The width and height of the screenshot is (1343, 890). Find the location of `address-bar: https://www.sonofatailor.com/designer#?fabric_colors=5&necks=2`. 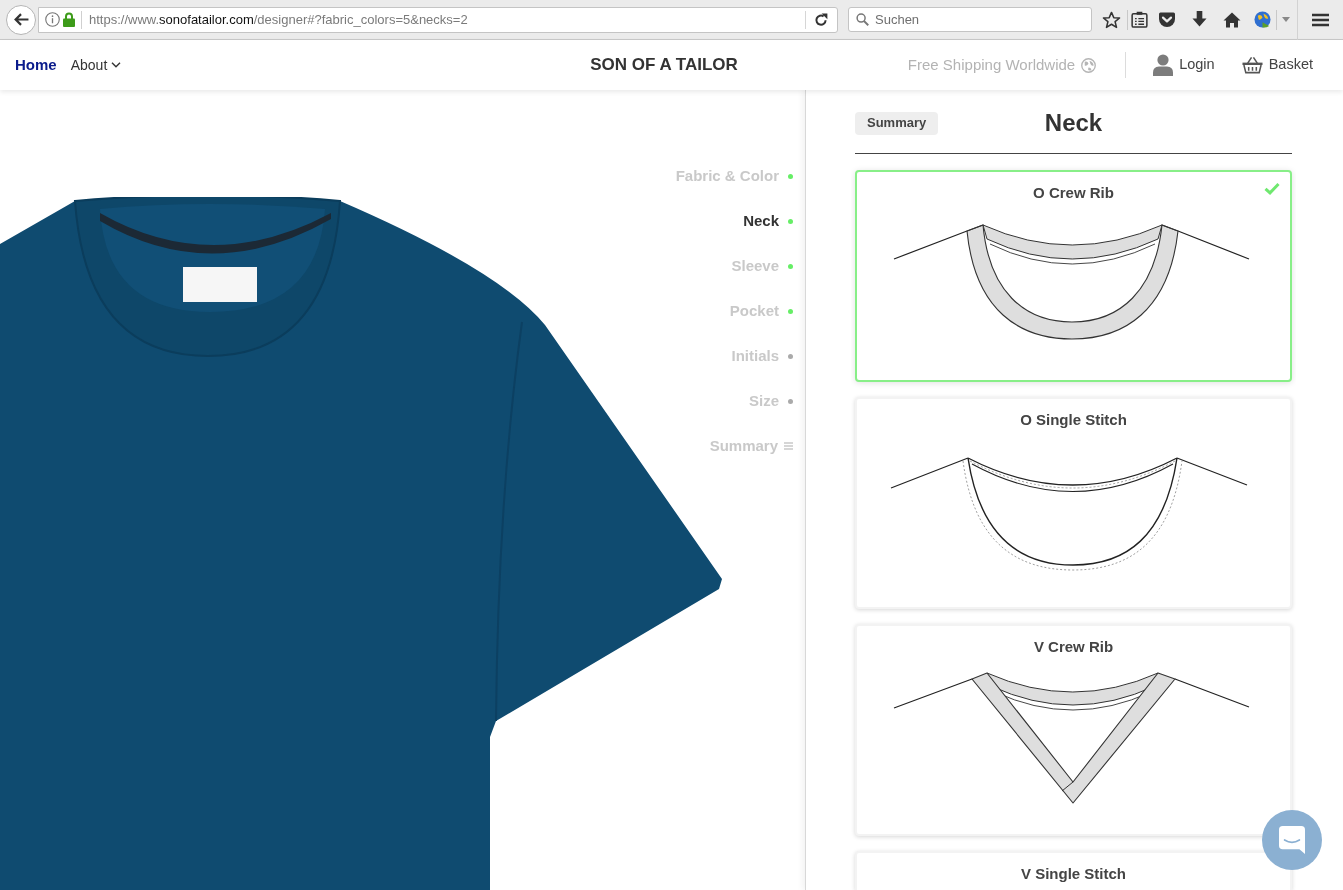

address-bar: https://www.sonofatailor.com/designer#?fabric_colors=5&necks=2 is located at coordinates (438, 19).